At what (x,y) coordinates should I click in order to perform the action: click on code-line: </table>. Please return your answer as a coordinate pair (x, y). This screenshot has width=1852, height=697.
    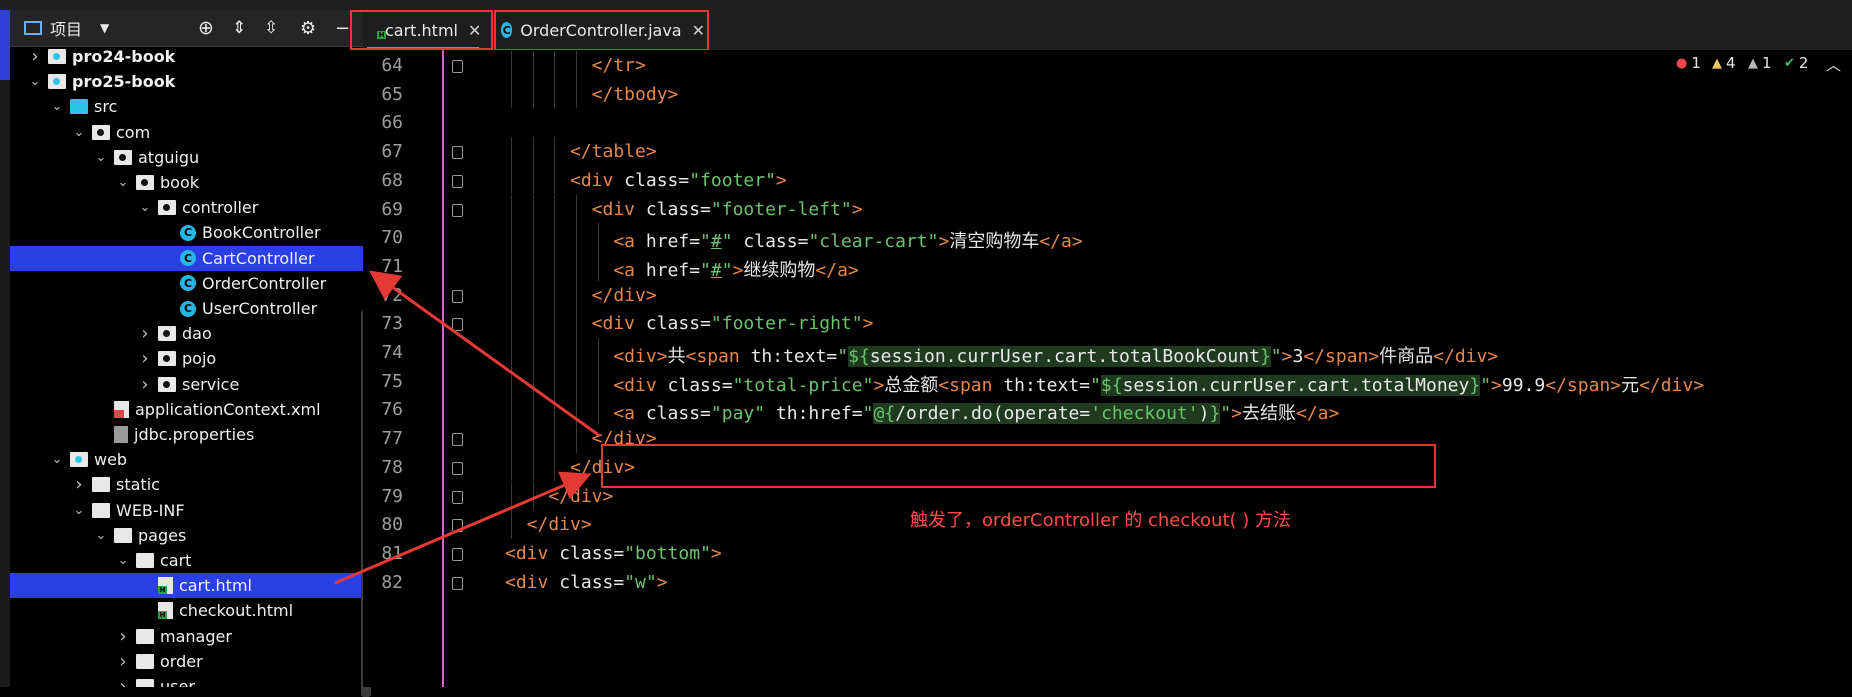
    Looking at the image, I should click on (613, 151).